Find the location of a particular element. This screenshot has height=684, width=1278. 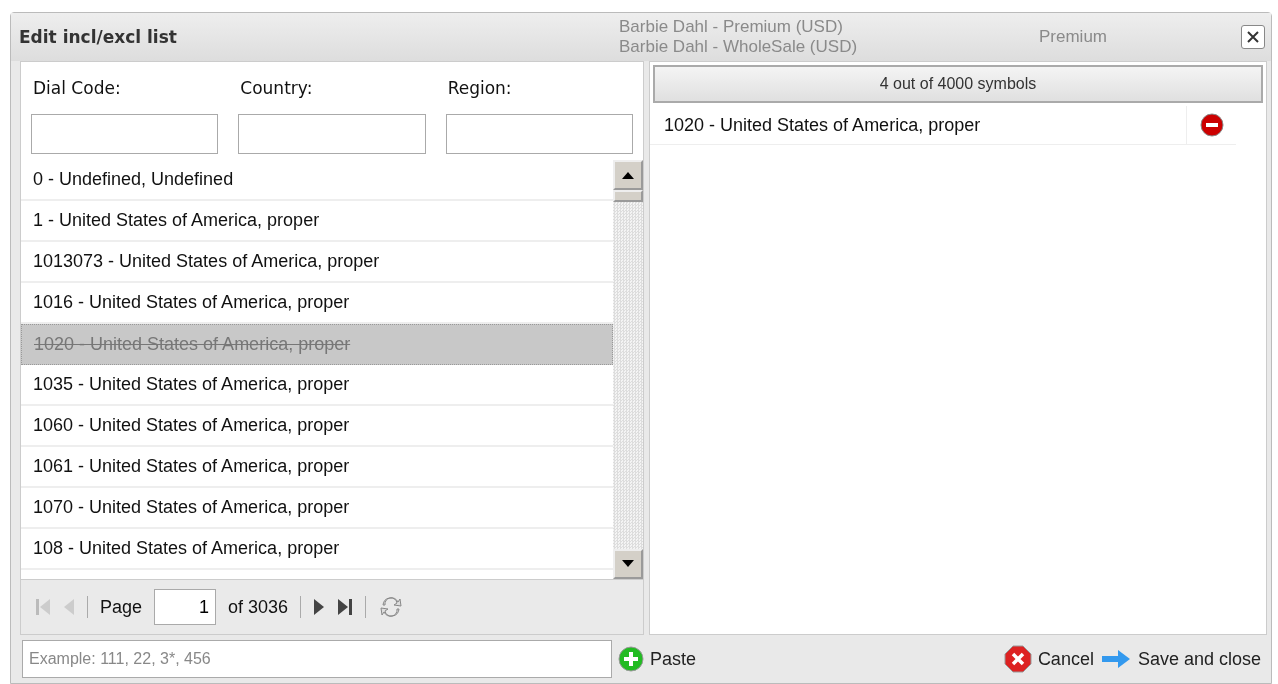

last-page-icon is located at coordinates (345, 607).